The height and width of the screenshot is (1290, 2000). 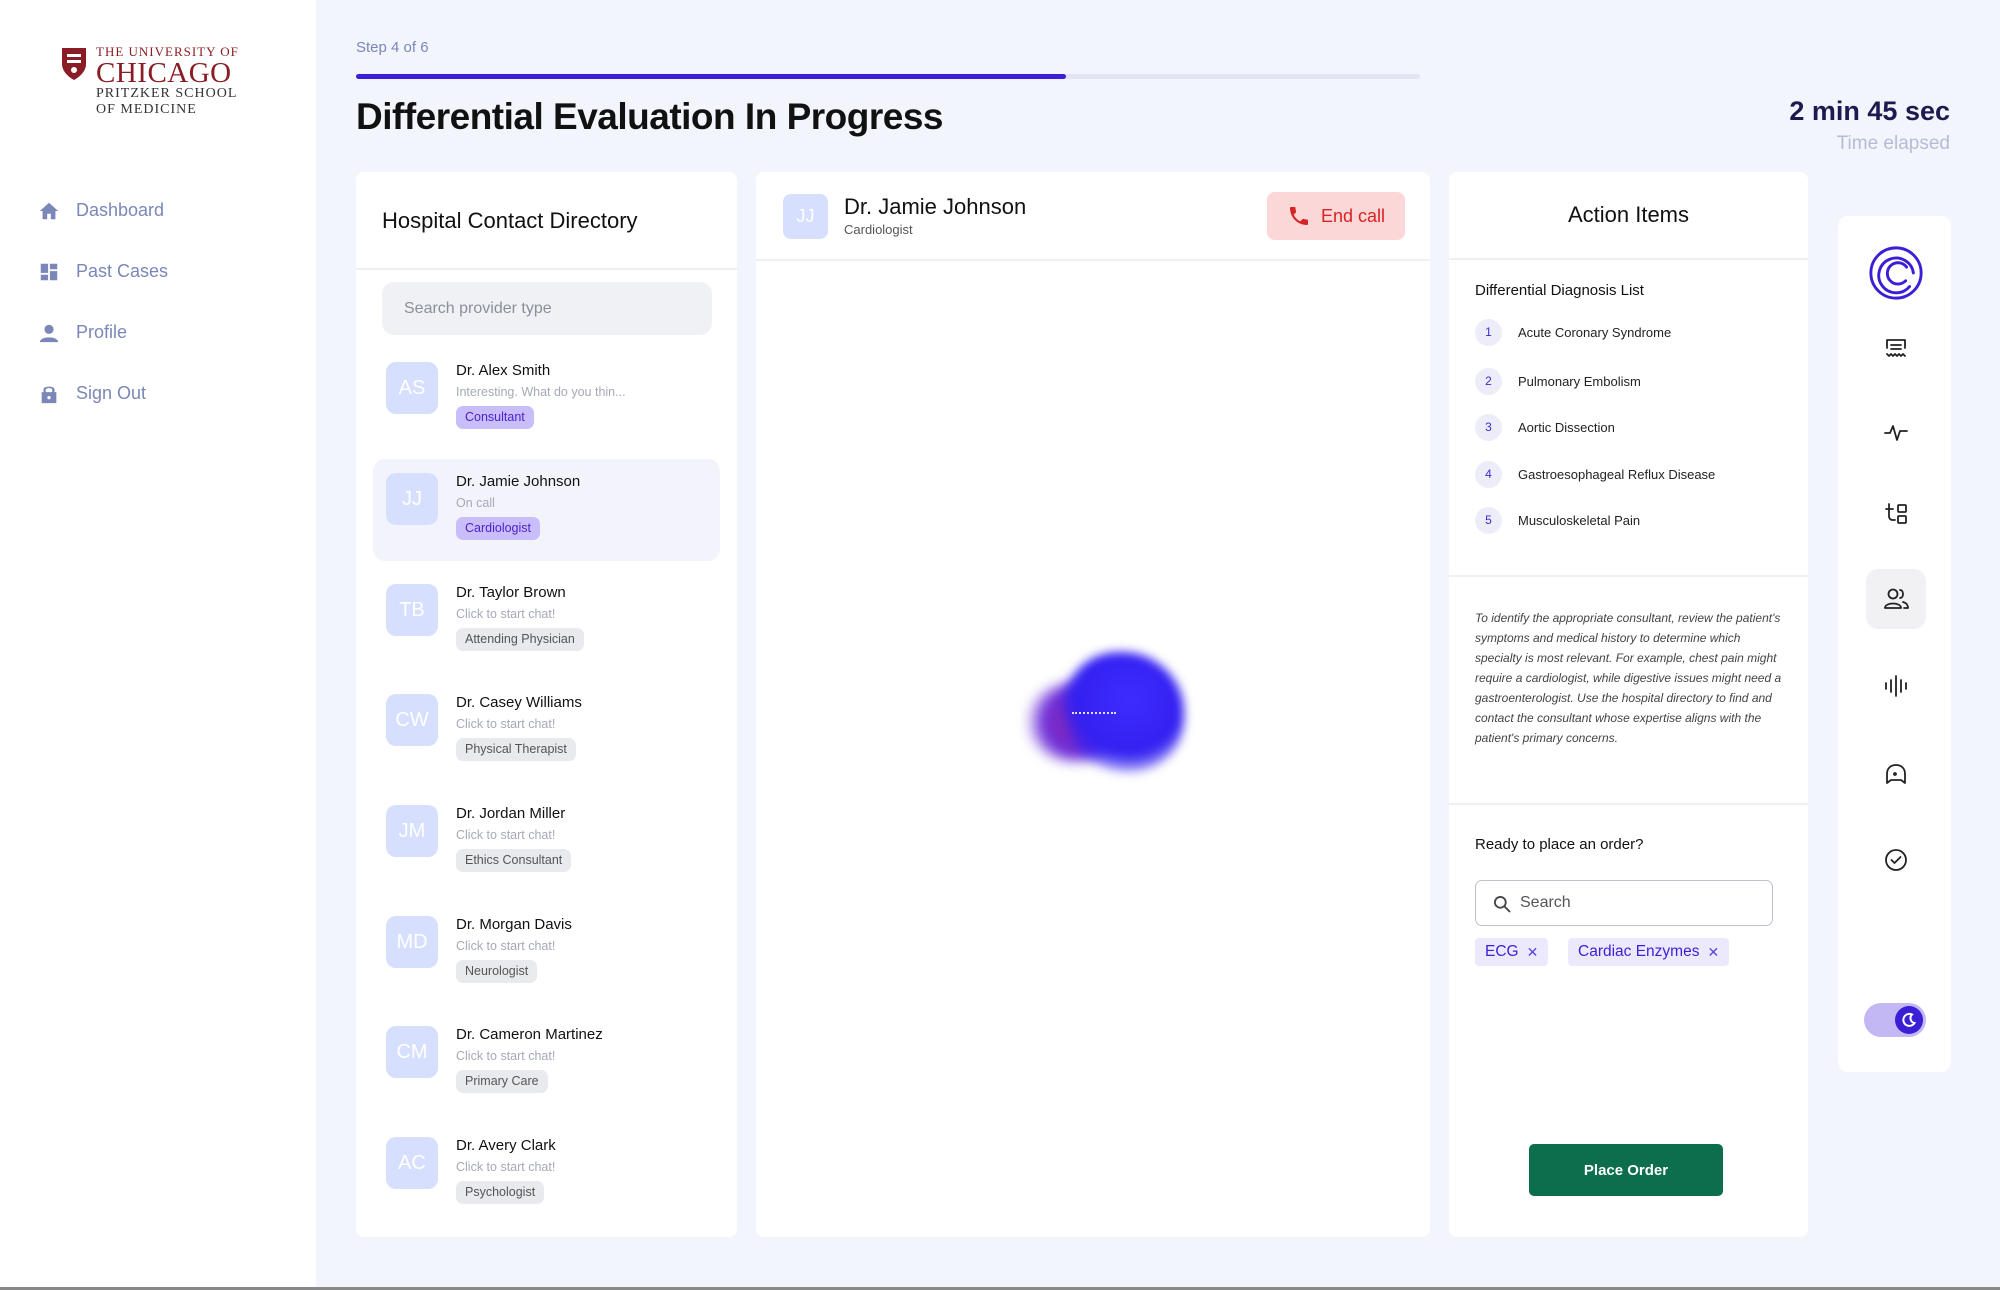 I want to click on contact-name: Dr. Taylor Brown, so click(x=511, y=592).